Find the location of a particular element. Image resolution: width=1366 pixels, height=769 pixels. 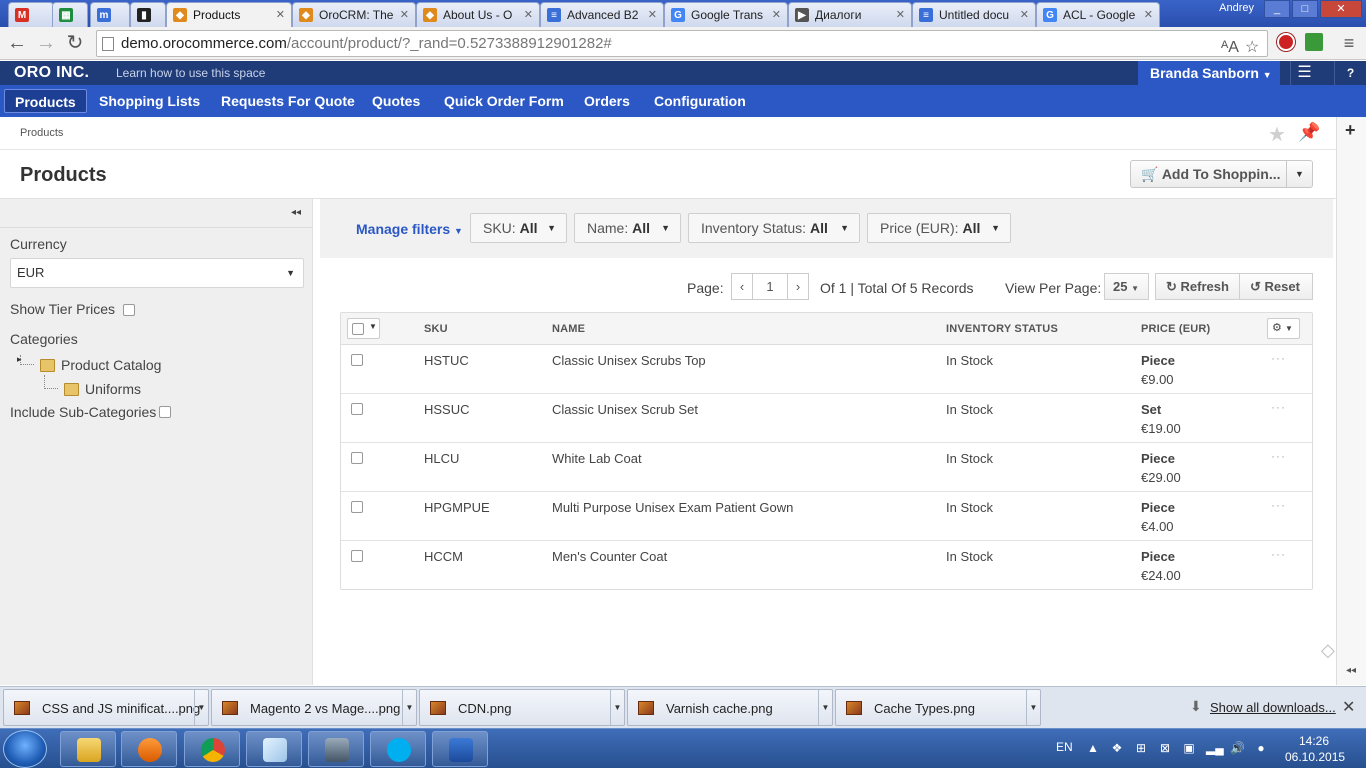

tab-untitled: ≡ Untitled docu ✕ is located at coordinates (974, 14).